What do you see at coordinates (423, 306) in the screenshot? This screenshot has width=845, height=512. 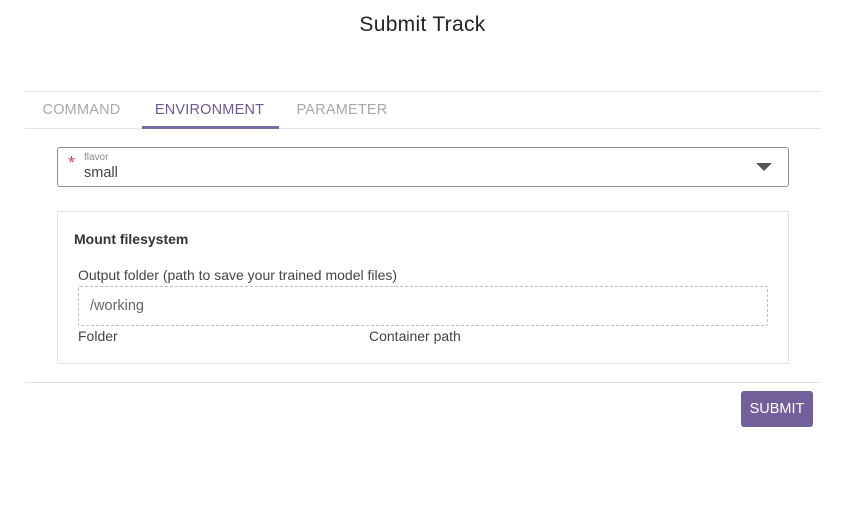 I see `output-folder-input: /working` at bounding box center [423, 306].